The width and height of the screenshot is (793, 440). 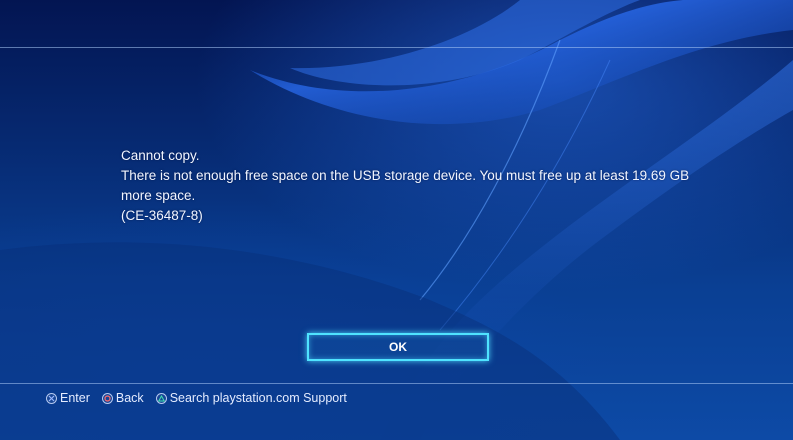 What do you see at coordinates (51, 398) in the screenshot?
I see `cross-button-icon` at bounding box center [51, 398].